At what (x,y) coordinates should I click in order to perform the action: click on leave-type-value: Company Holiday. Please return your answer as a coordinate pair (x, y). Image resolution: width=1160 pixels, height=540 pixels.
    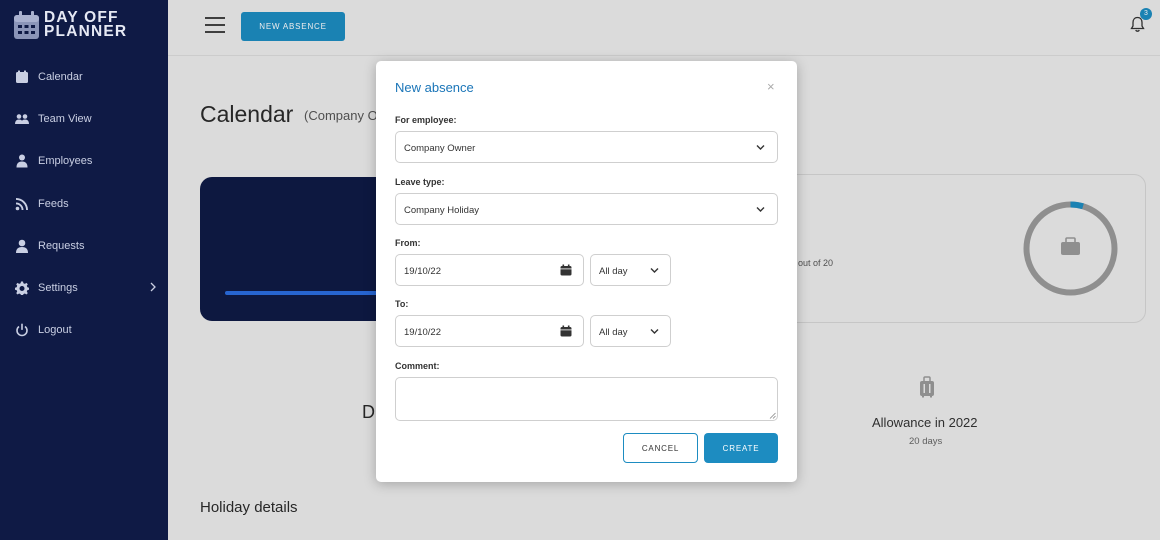
    Looking at the image, I should click on (441, 210).